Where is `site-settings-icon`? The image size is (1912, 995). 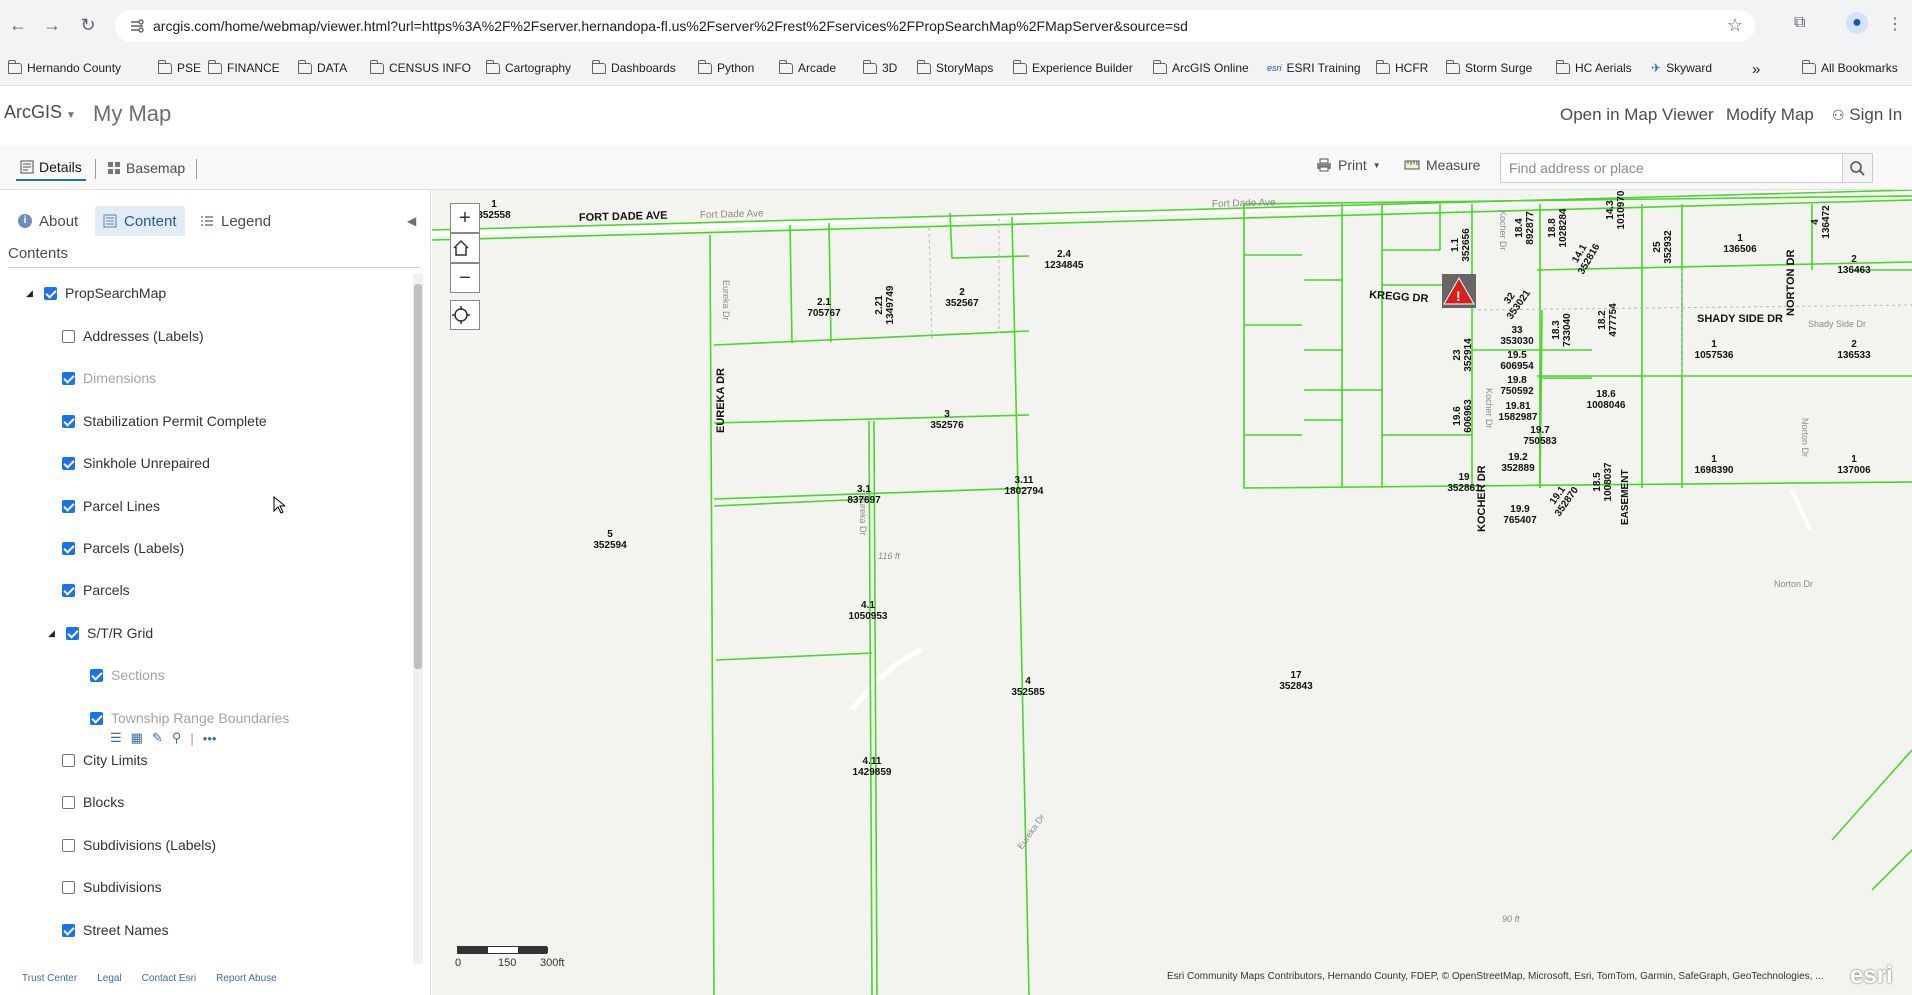 site-settings-icon is located at coordinates (137, 26).